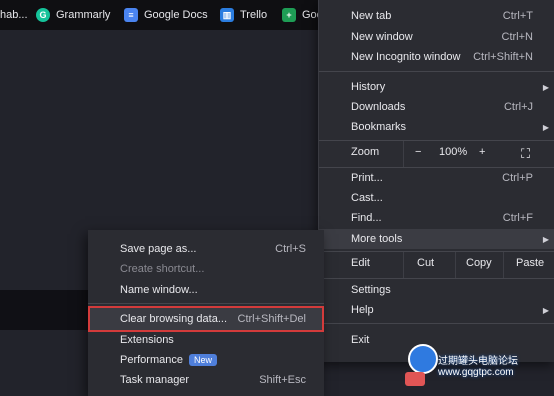 The image size is (554, 396). Describe the element at coordinates (478, 367) in the screenshot. I see `watermark: 过期罐头电脑论坛 www.gqgtpc.com` at that location.